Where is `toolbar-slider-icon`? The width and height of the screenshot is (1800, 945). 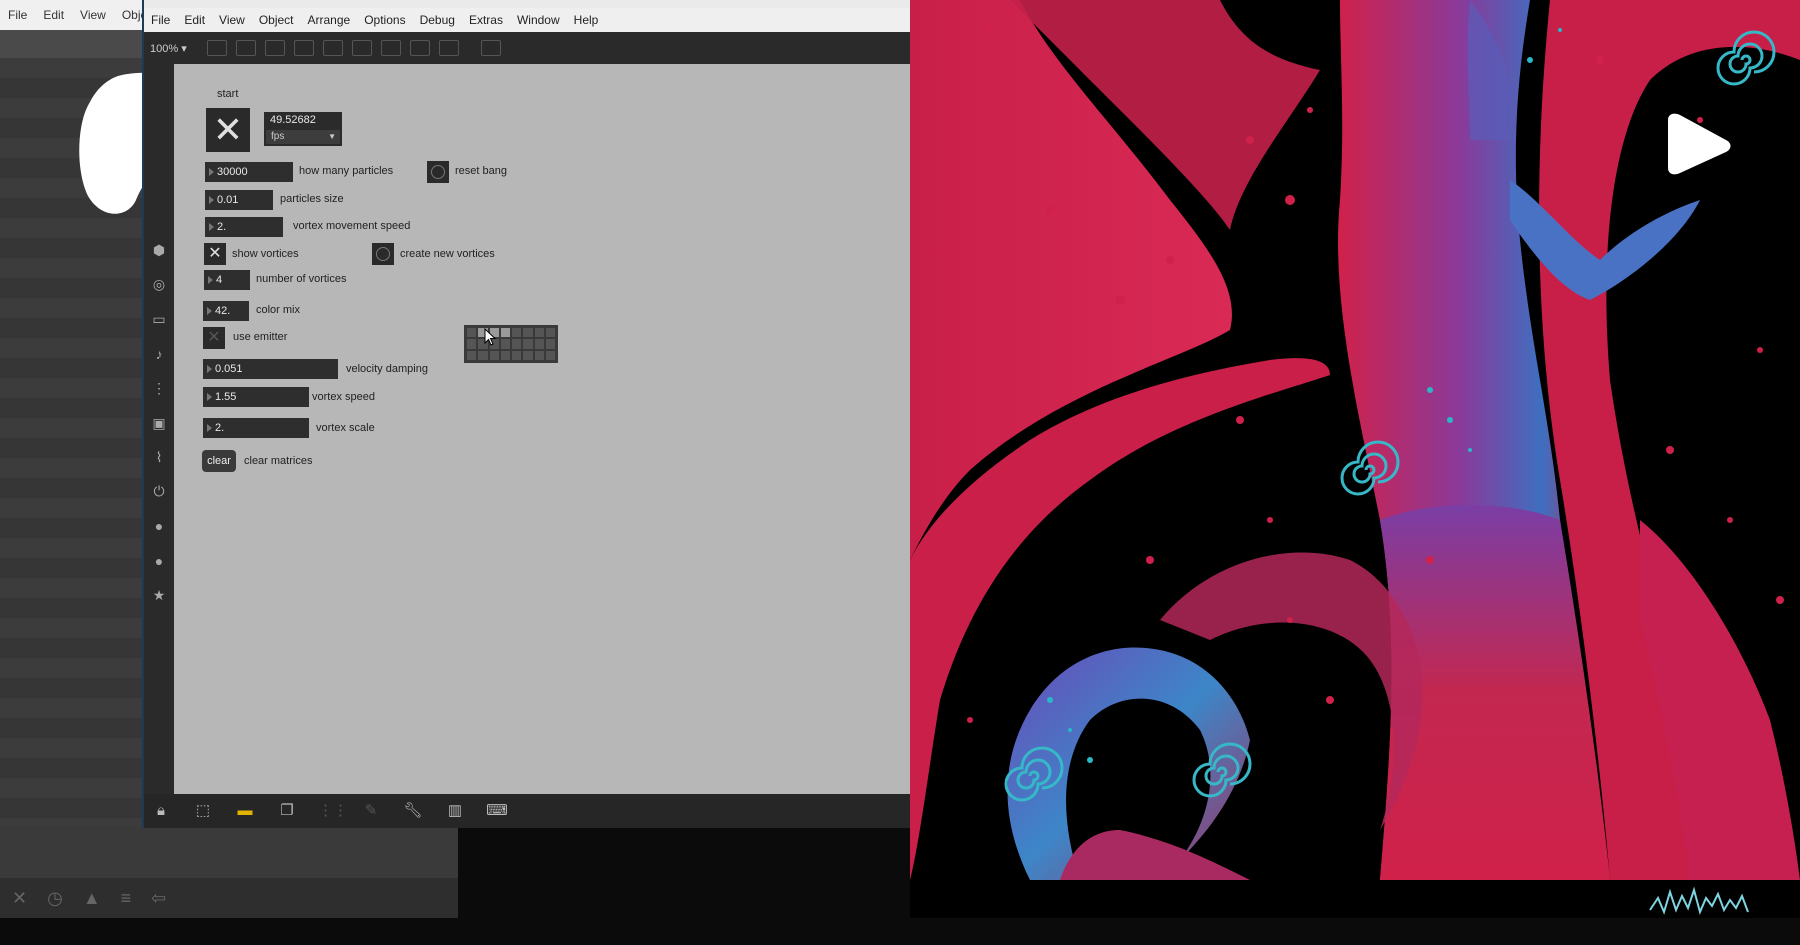
toolbar-slider-icon is located at coordinates (391, 48).